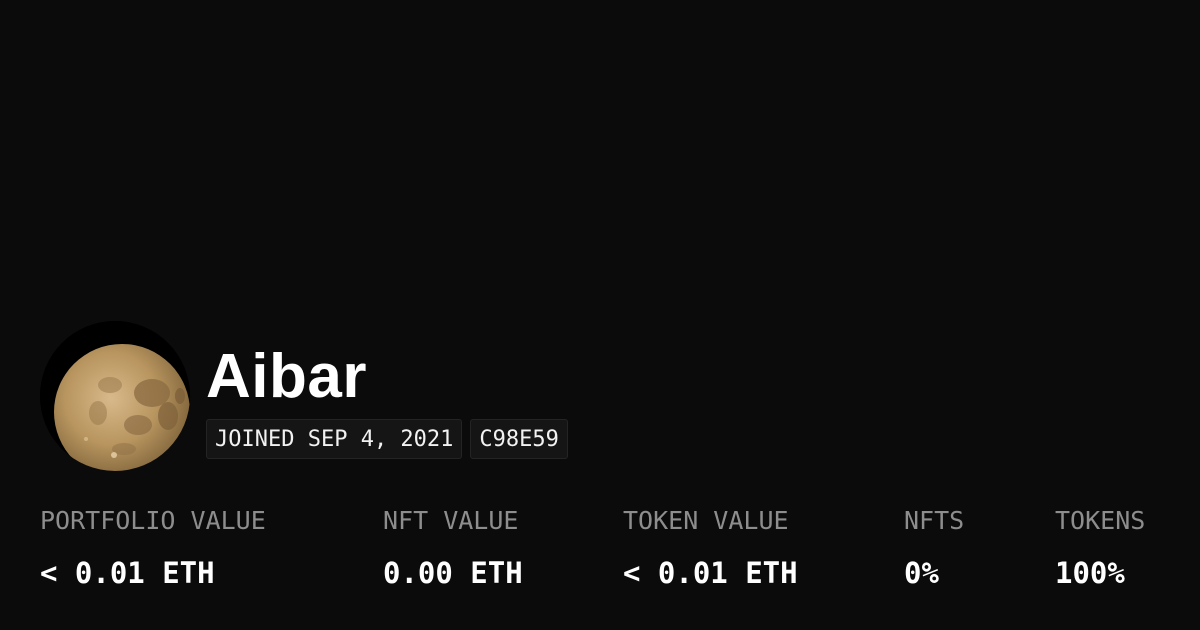 The height and width of the screenshot is (630, 1200). What do you see at coordinates (519, 439) in the screenshot?
I see `address-badge: C98E59` at bounding box center [519, 439].